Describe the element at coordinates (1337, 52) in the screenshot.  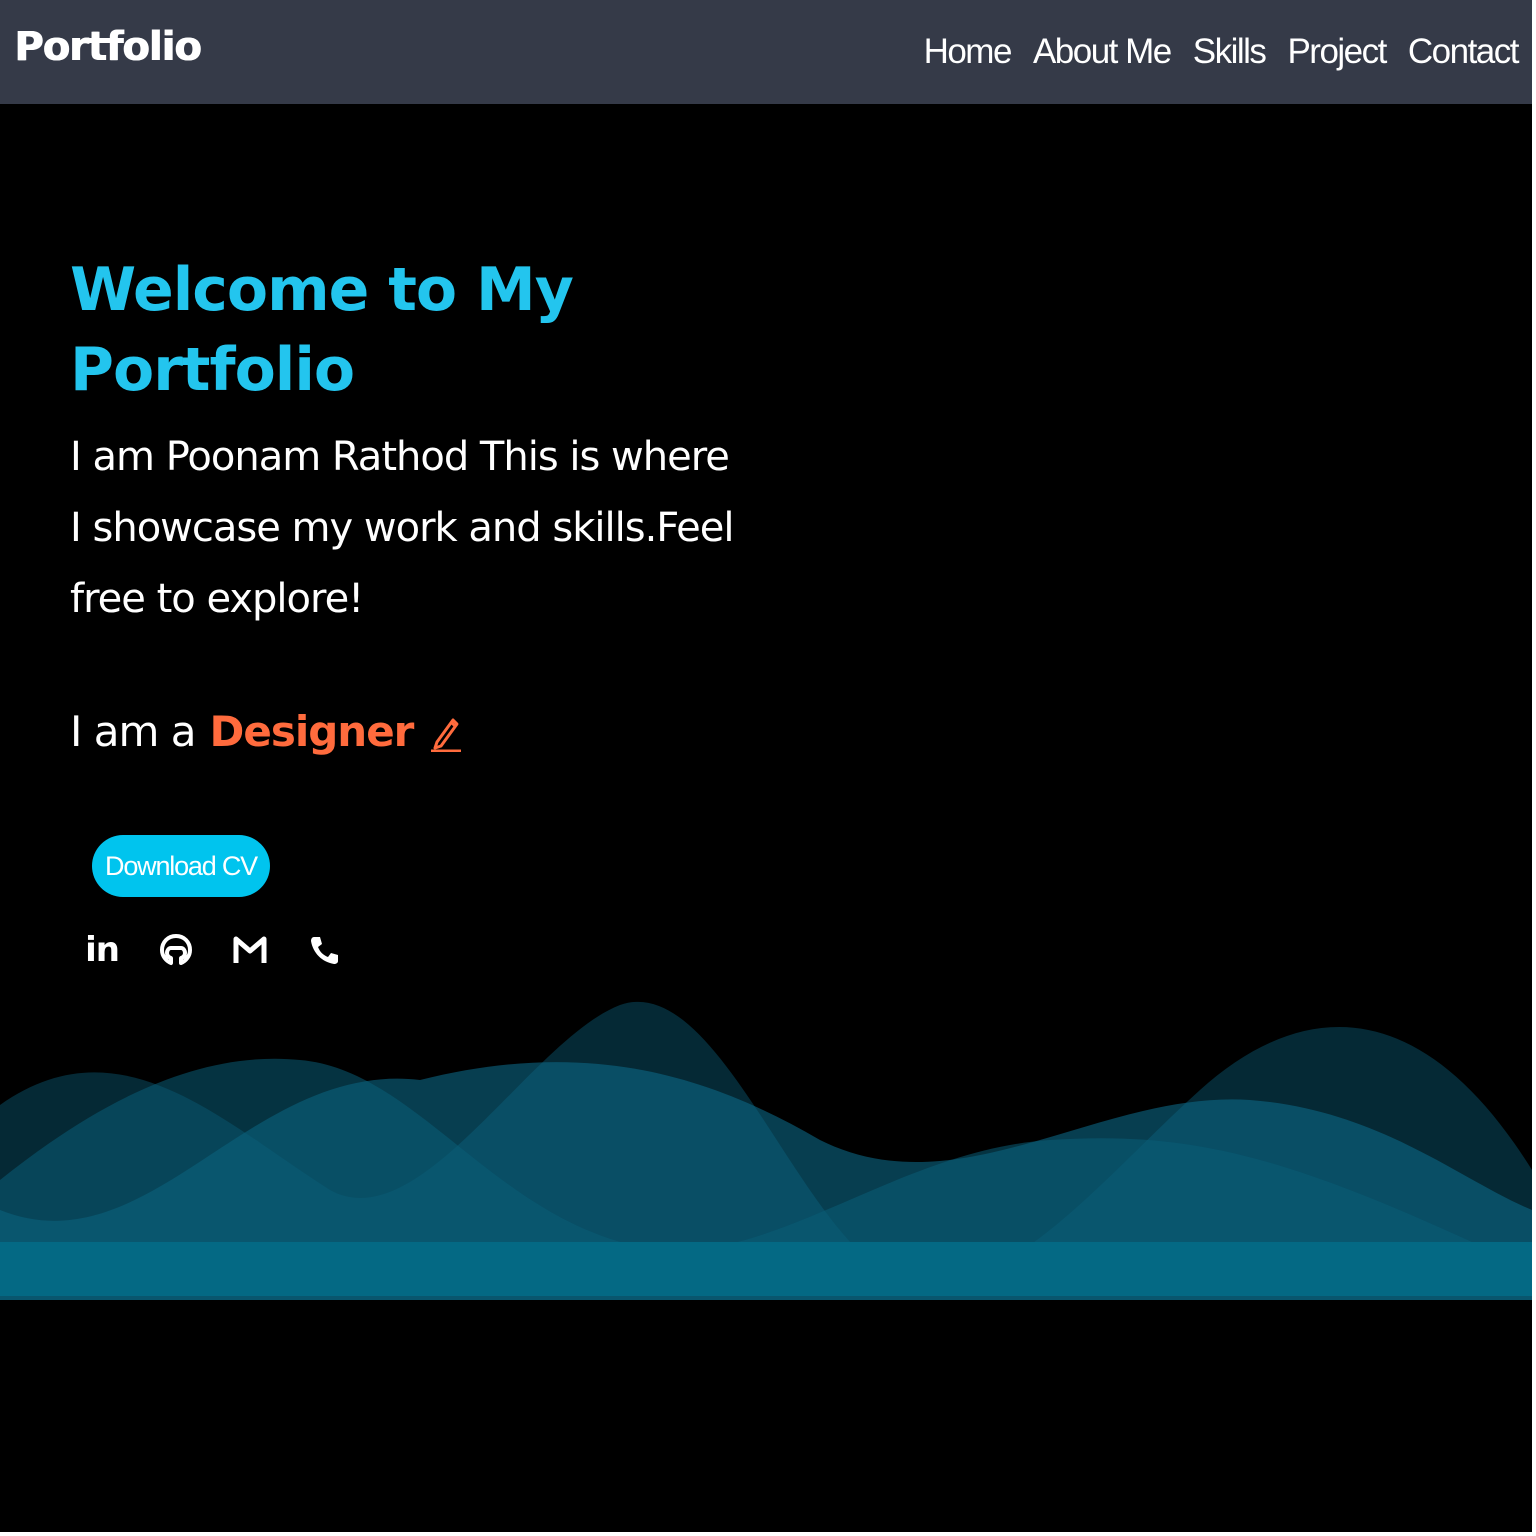
I see `nav-link-project: Project` at that location.